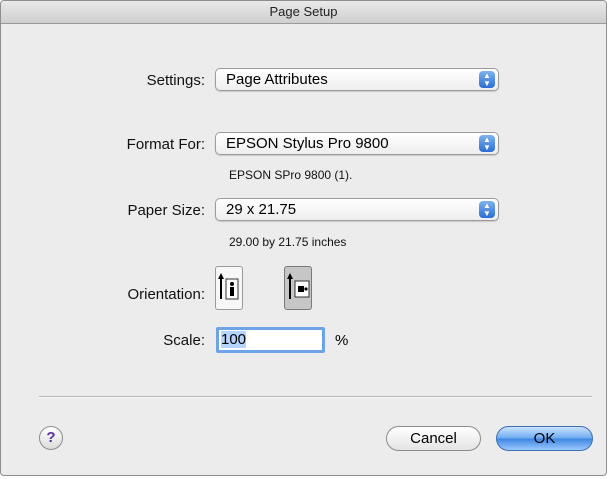 This screenshot has height=479, width=610. I want to click on orientation-portrait-button, so click(229, 288).